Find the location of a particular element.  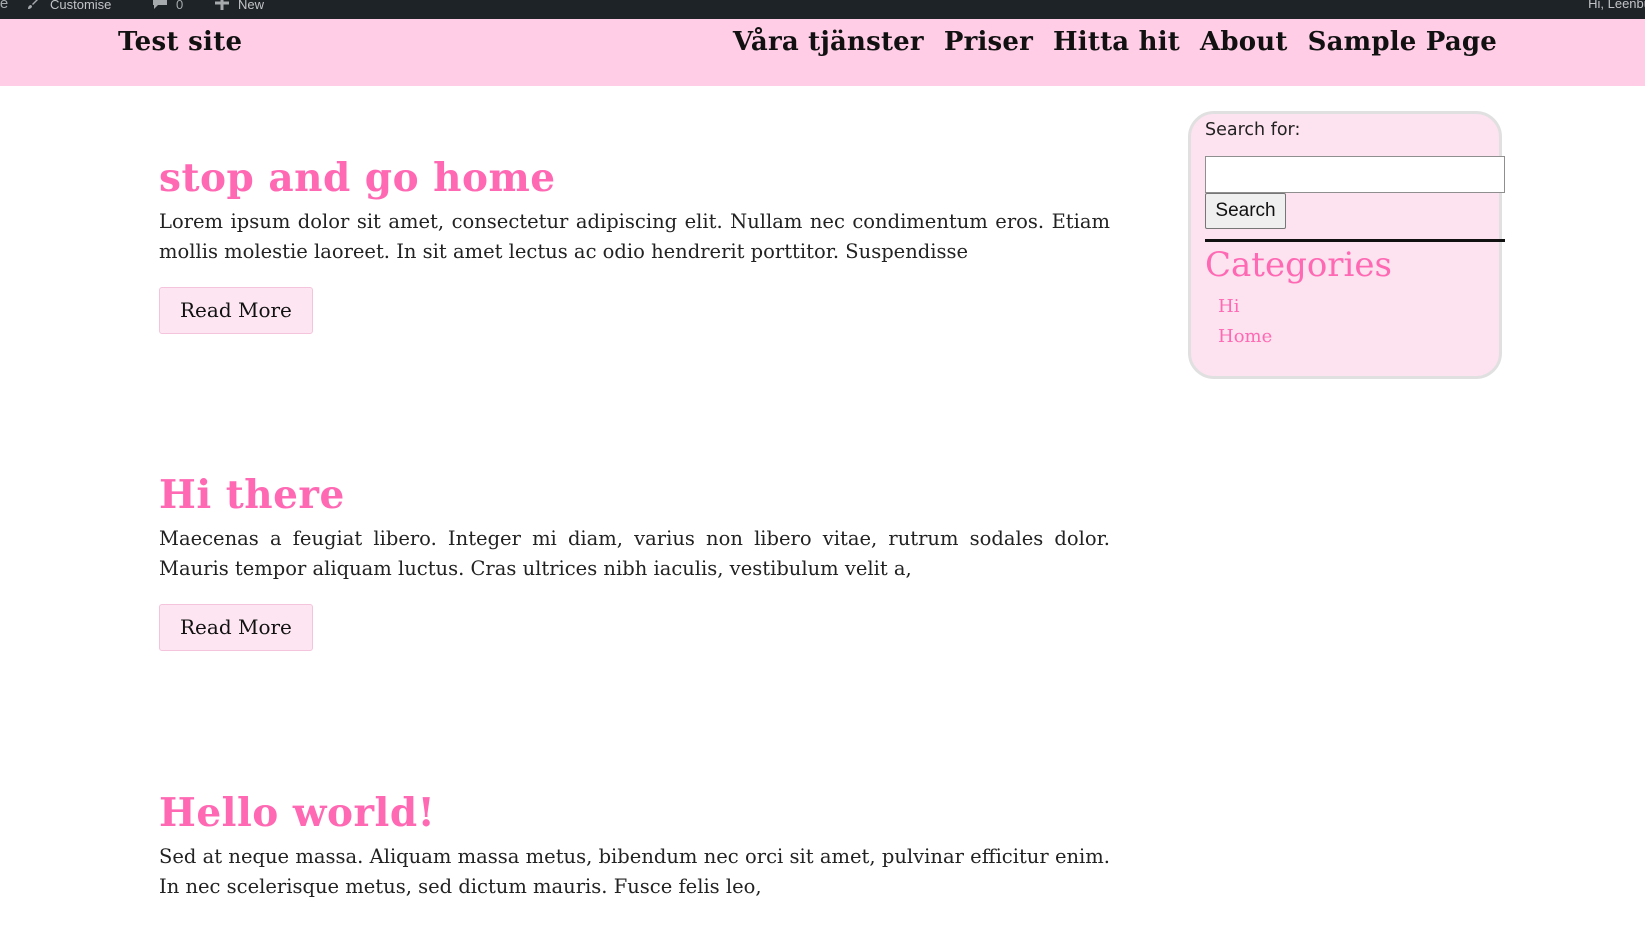

nav-item-hitta-hit: Hitta hit is located at coordinates (1116, 42).